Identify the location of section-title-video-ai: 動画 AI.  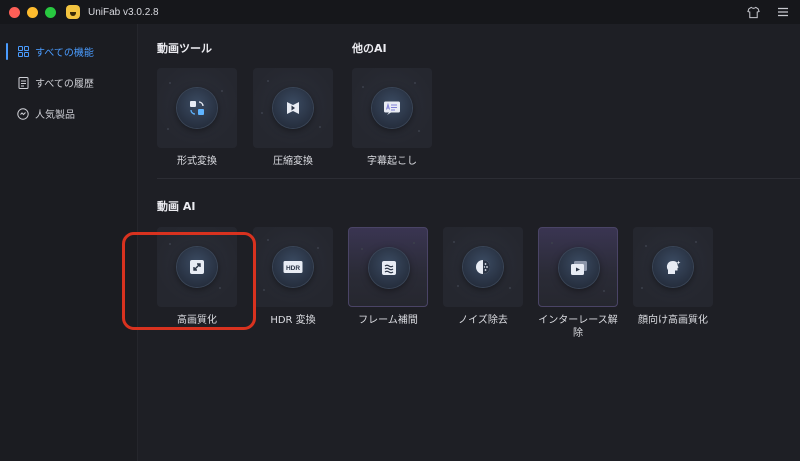
(176, 206).